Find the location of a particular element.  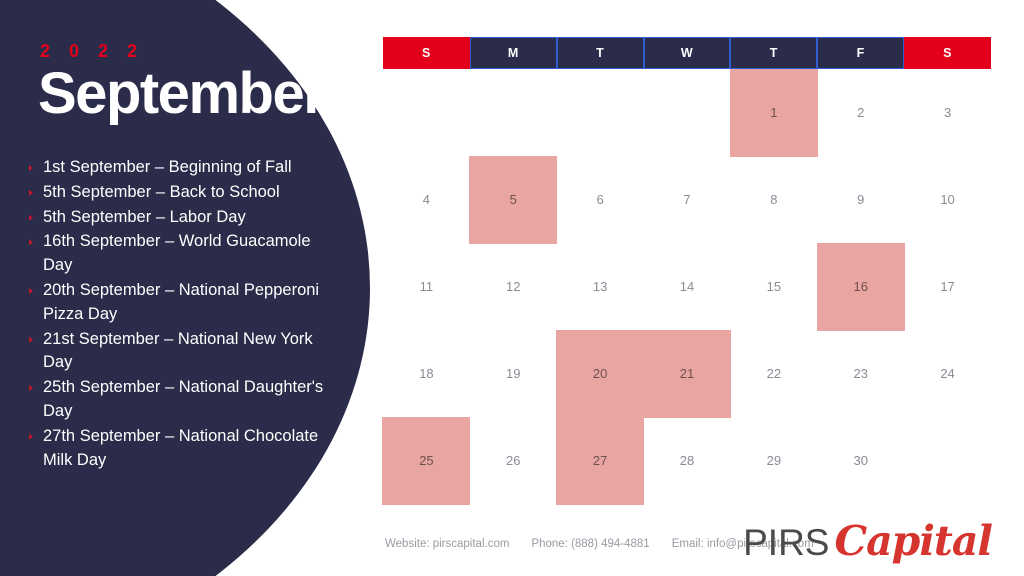

day-cell: 2 is located at coordinates (860, 112).